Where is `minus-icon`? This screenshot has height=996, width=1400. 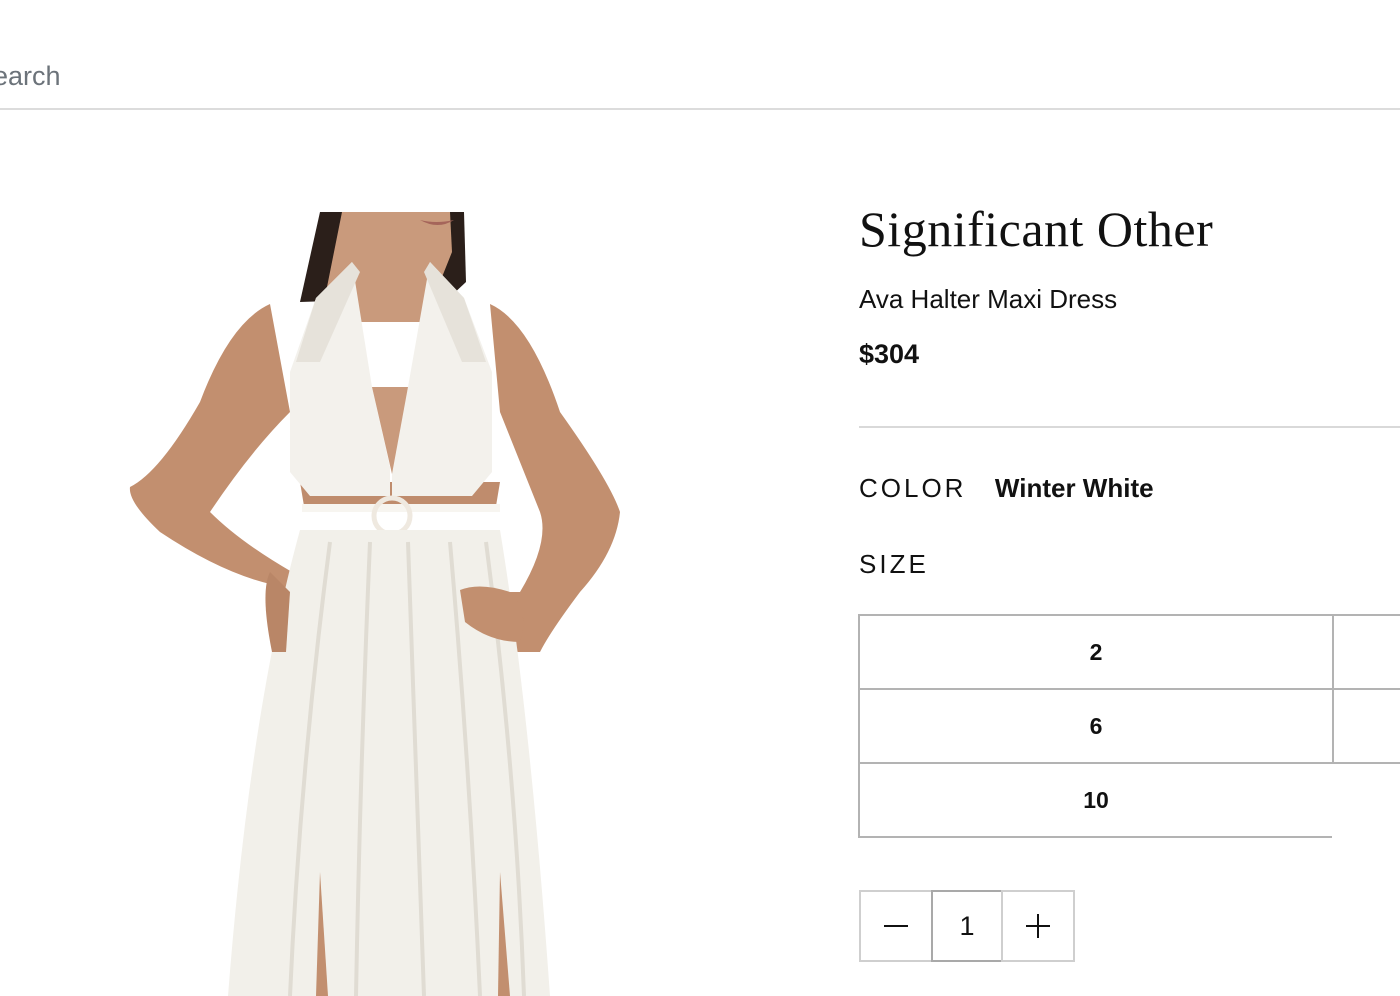 minus-icon is located at coordinates (896, 926).